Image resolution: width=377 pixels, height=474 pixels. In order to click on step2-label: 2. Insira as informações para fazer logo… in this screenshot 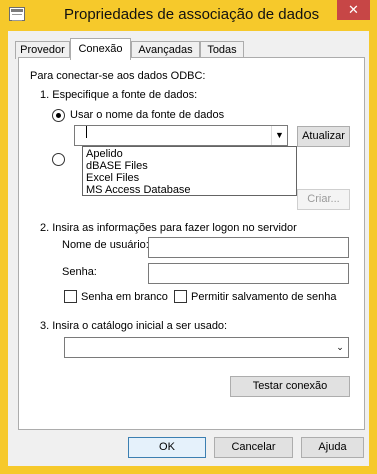, I will do `click(168, 228)`.